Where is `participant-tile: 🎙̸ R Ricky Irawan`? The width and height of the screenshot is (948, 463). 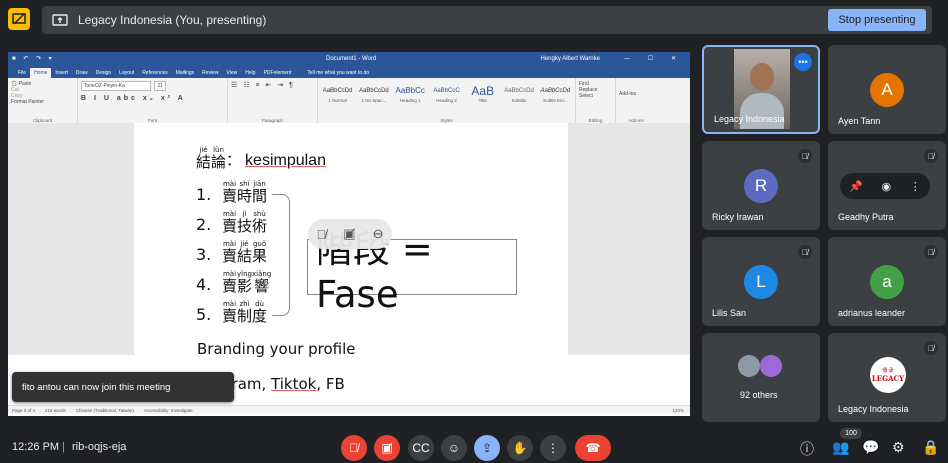
participant-tile: 🎙̸ R Ricky Irawan is located at coordinates (761, 185).